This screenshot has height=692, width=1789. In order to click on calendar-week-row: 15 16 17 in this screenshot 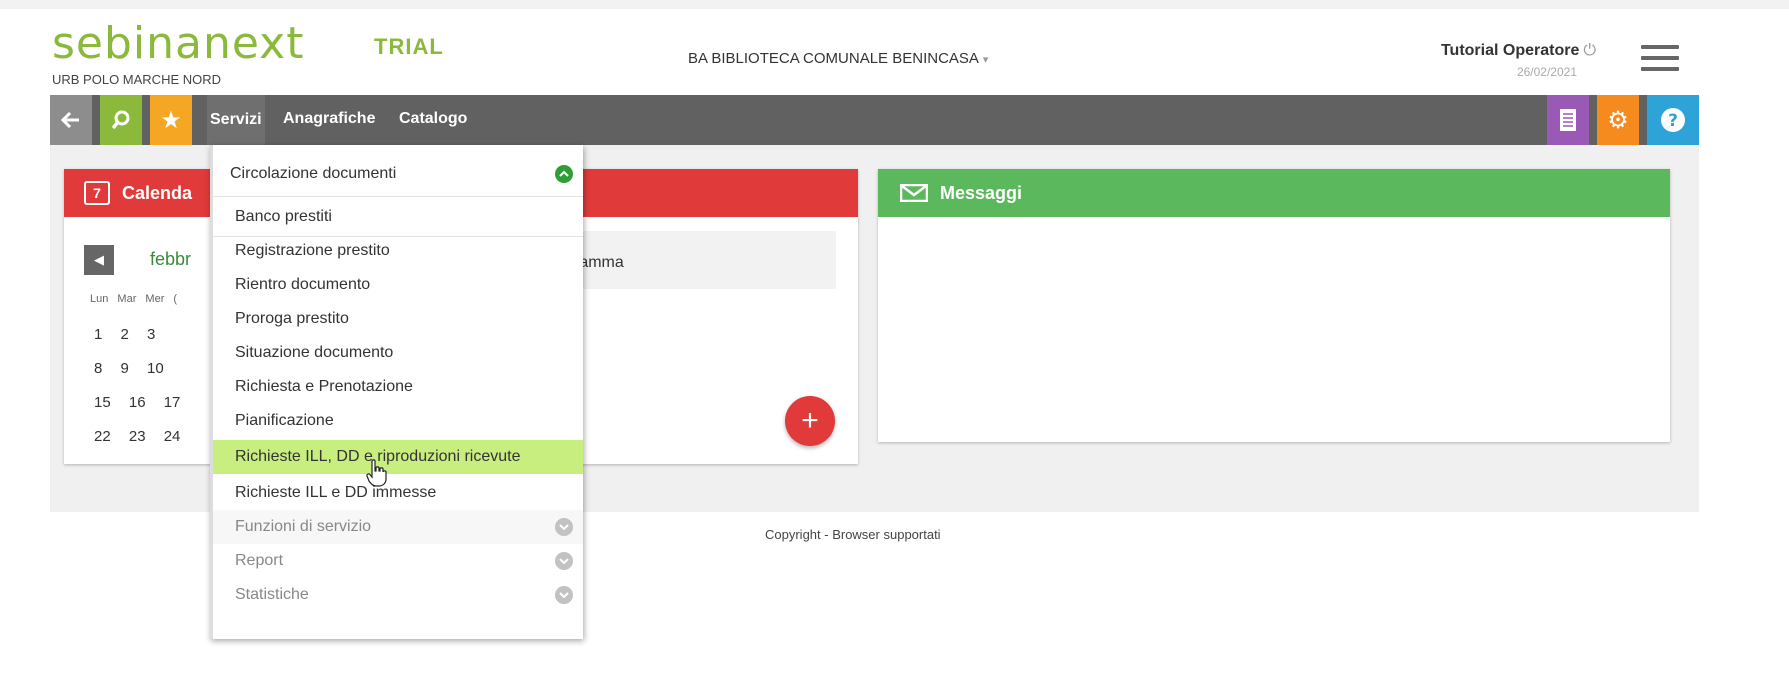, I will do `click(137, 402)`.